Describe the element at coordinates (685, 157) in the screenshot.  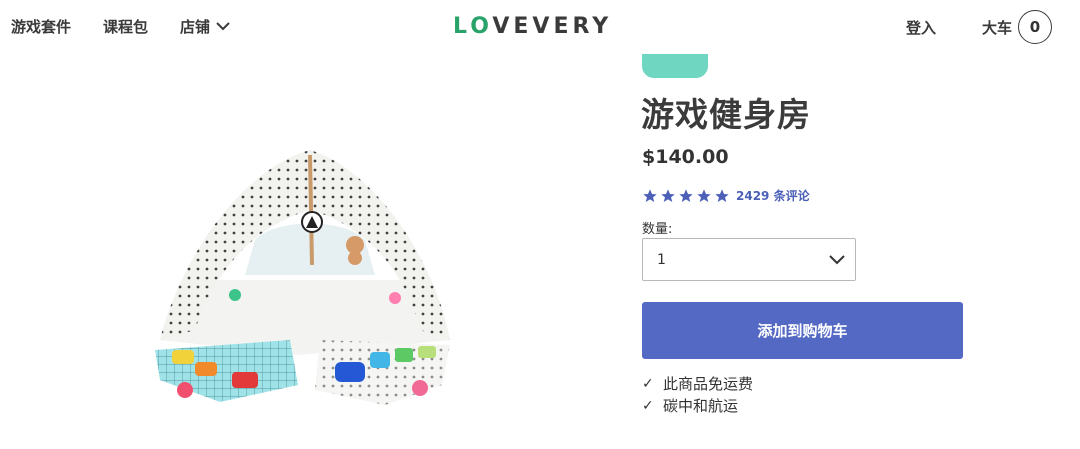
I see `product-price: $140.00` at that location.